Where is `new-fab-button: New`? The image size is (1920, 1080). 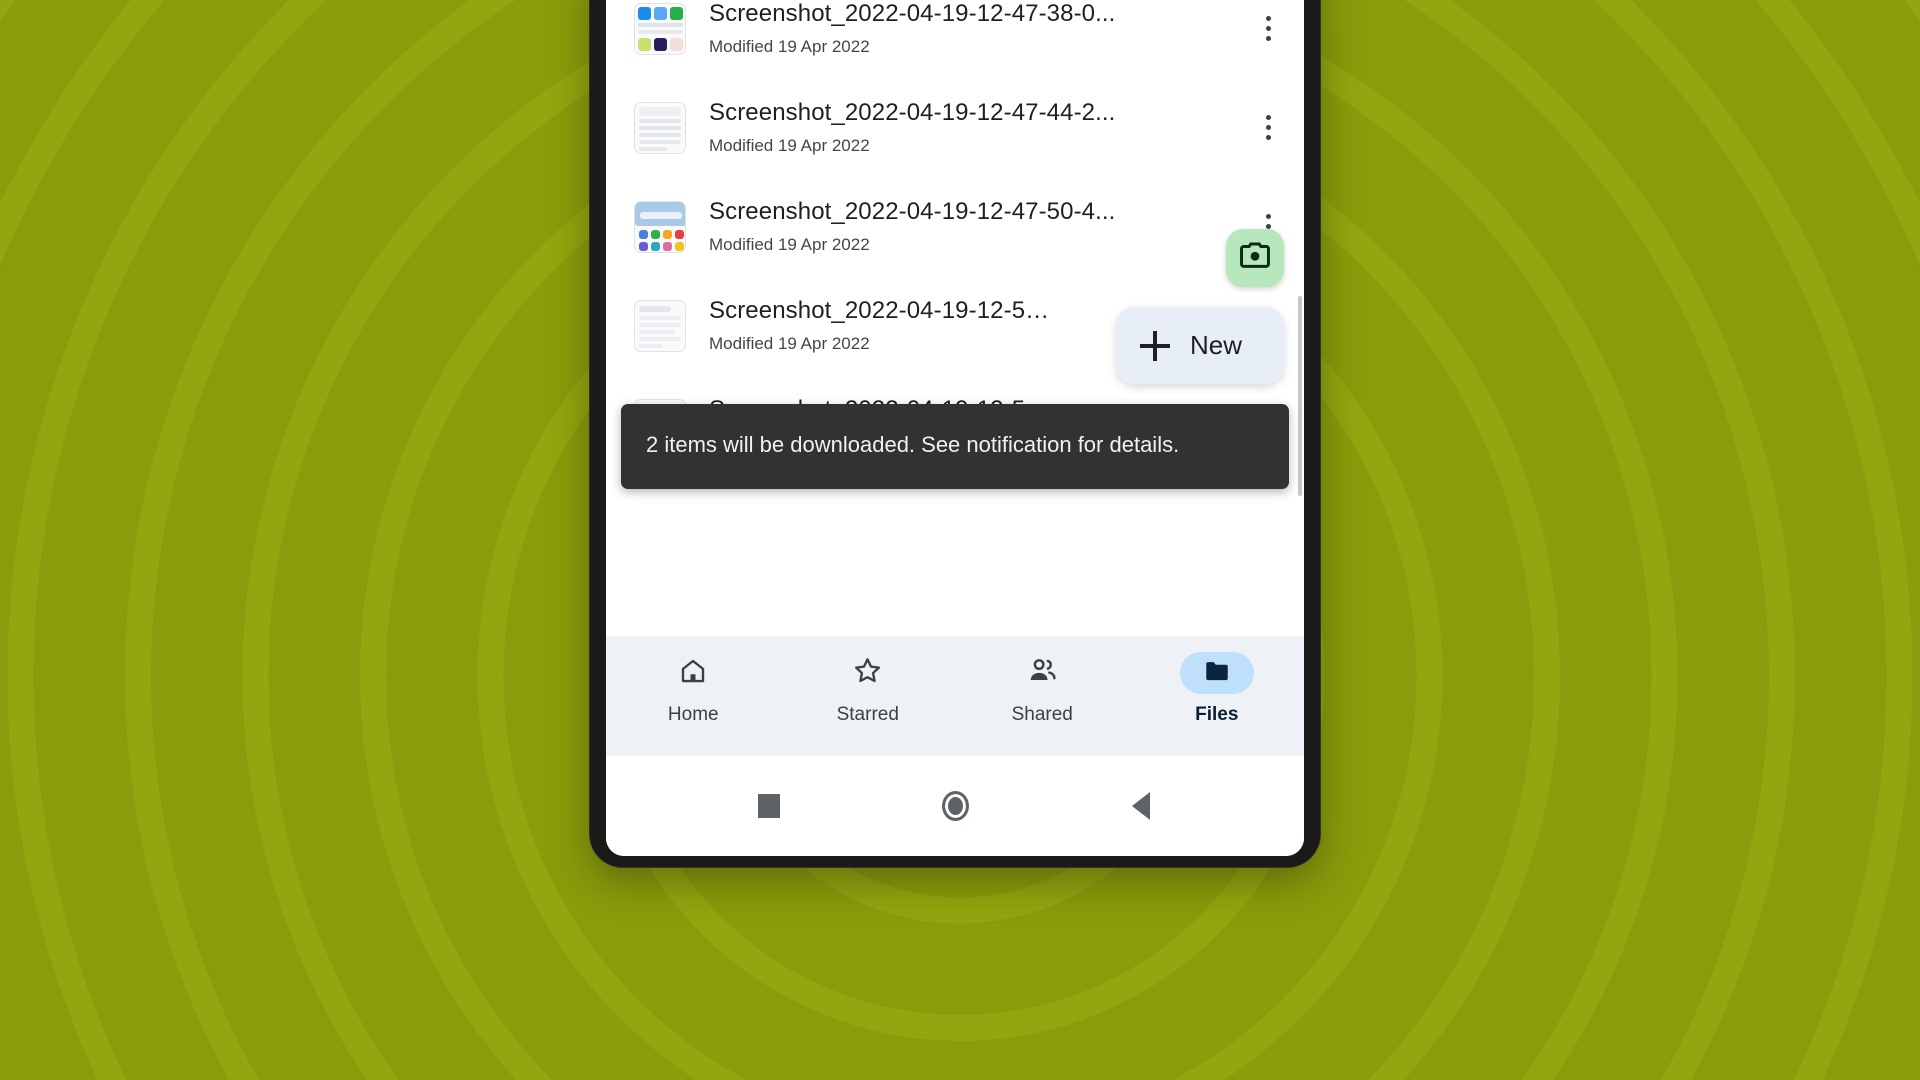 new-fab-button: New is located at coordinates (1200, 345).